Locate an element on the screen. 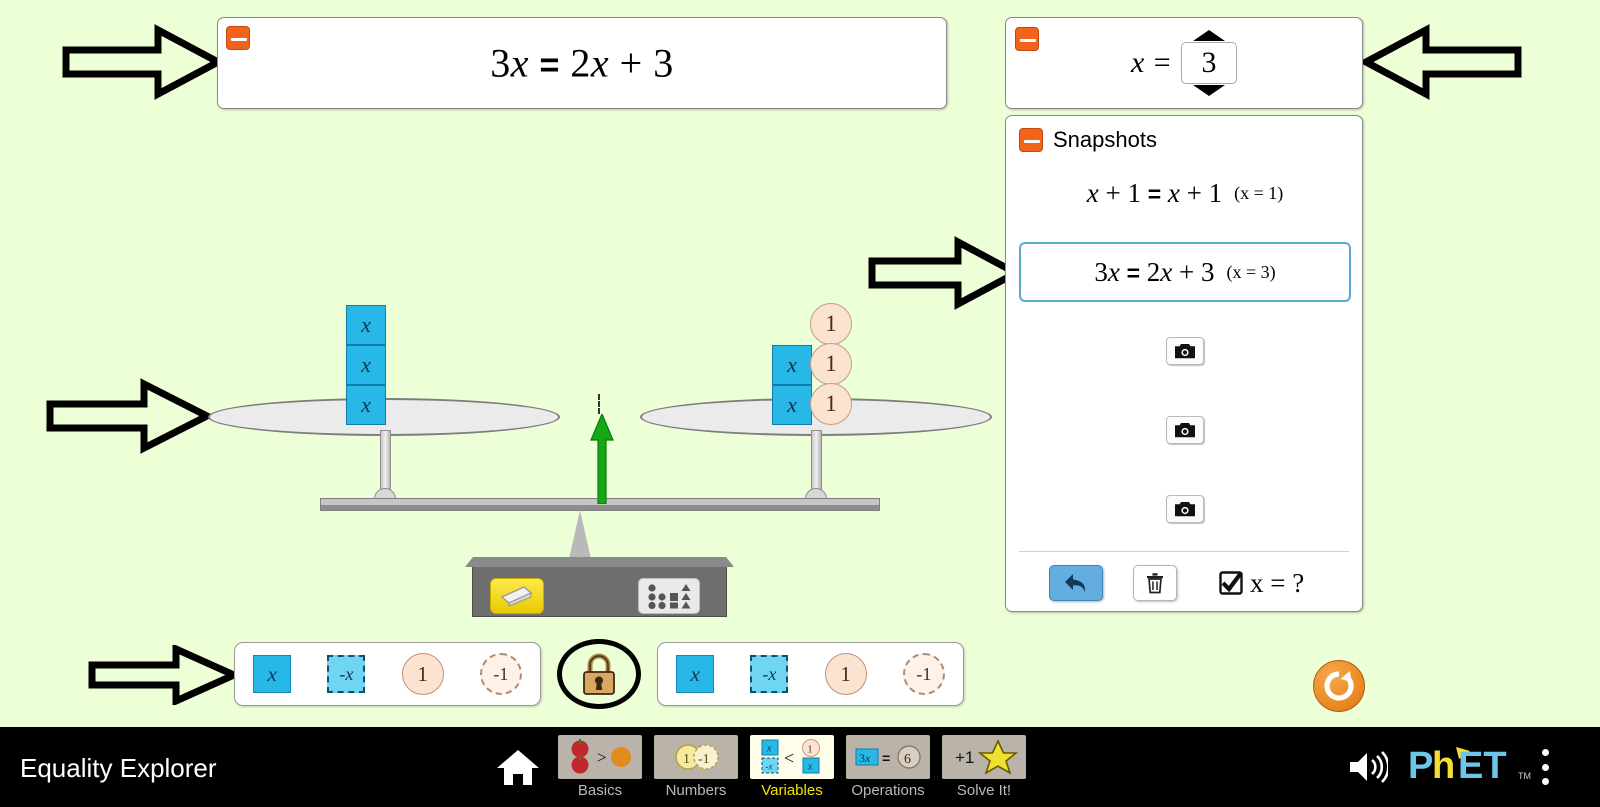 The width and height of the screenshot is (1600, 807). tab-variables-icon: x -x < 1 x is located at coordinates (792, 757).